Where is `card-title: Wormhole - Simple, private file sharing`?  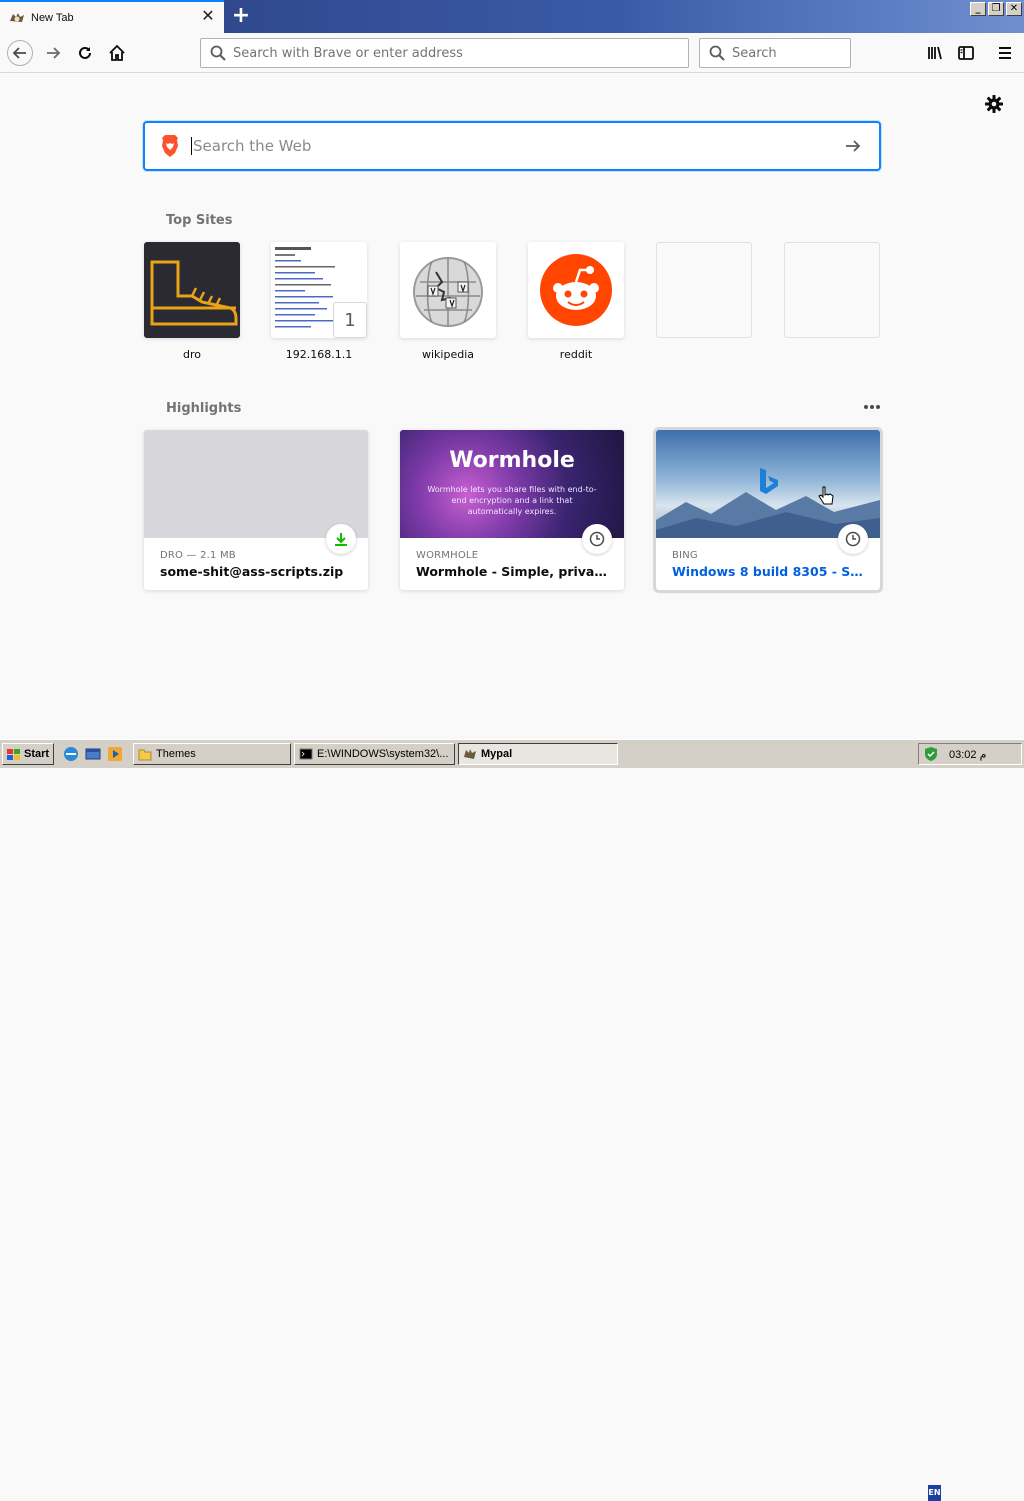 card-title: Wormhole - Simple, private file sharing is located at coordinates (514, 571).